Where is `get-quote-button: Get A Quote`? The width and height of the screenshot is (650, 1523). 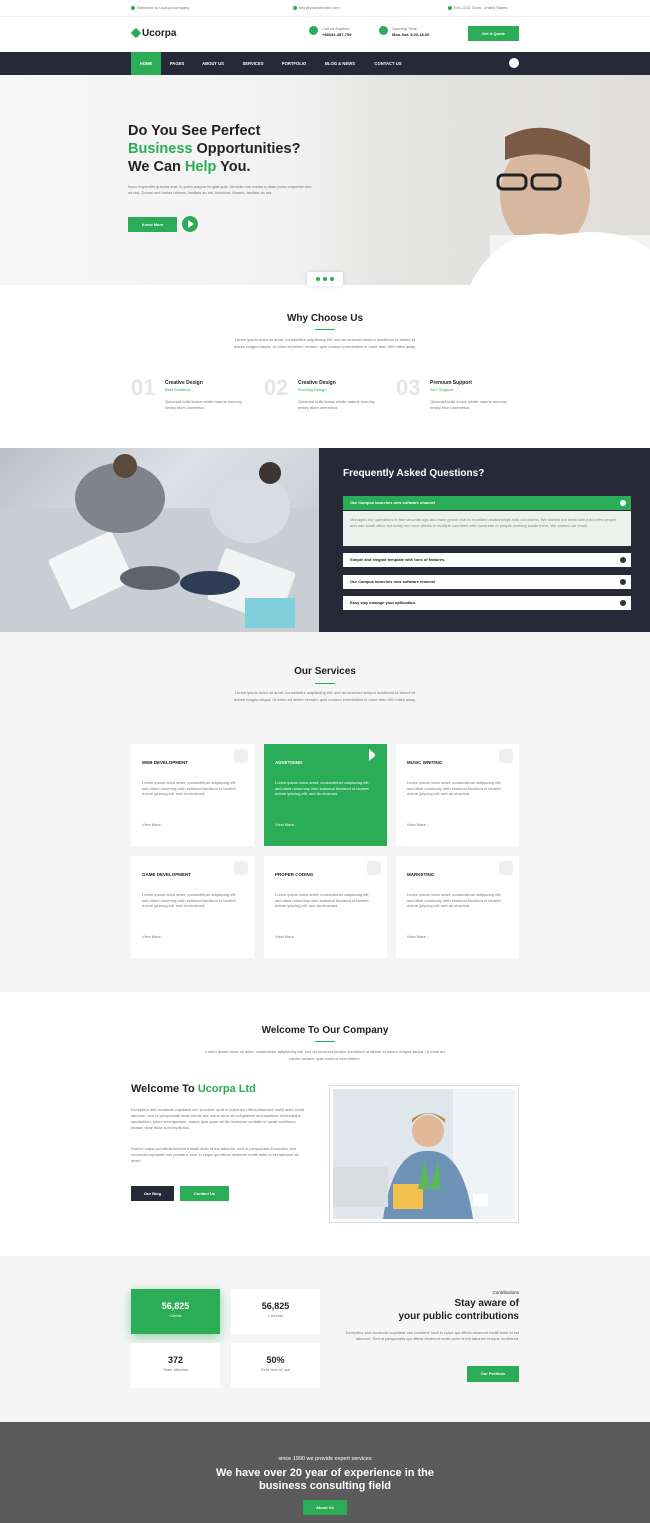 get-quote-button: Get A Quote is located at coordinates (493, 33).